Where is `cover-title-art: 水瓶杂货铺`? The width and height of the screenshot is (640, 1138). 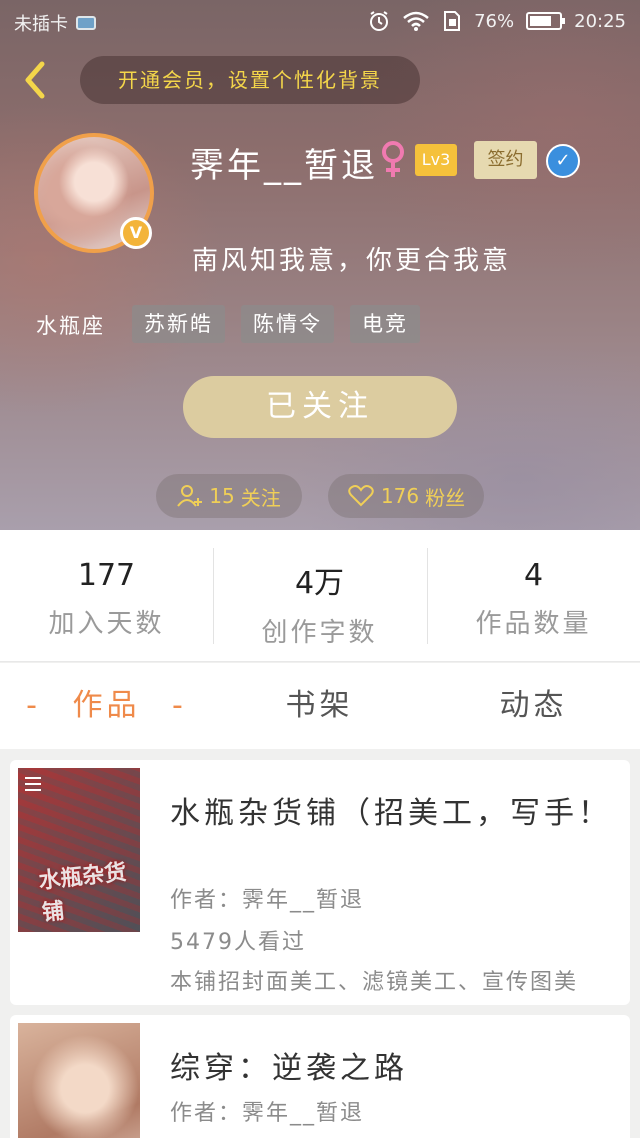
cover-title-art: 水瓶杂货铺 is located at coordinates (82, 893).